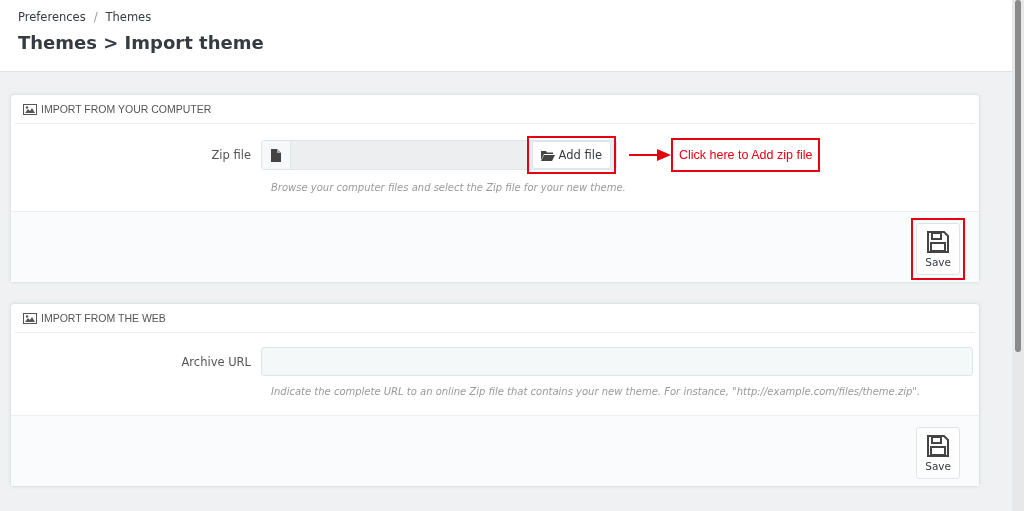 This screenshot has width=1024, height=511. What do you see at coordinates (128, 17) in the screenshot?
I see `breadcrumb-link: Themes` at bounding box center [128, 17].